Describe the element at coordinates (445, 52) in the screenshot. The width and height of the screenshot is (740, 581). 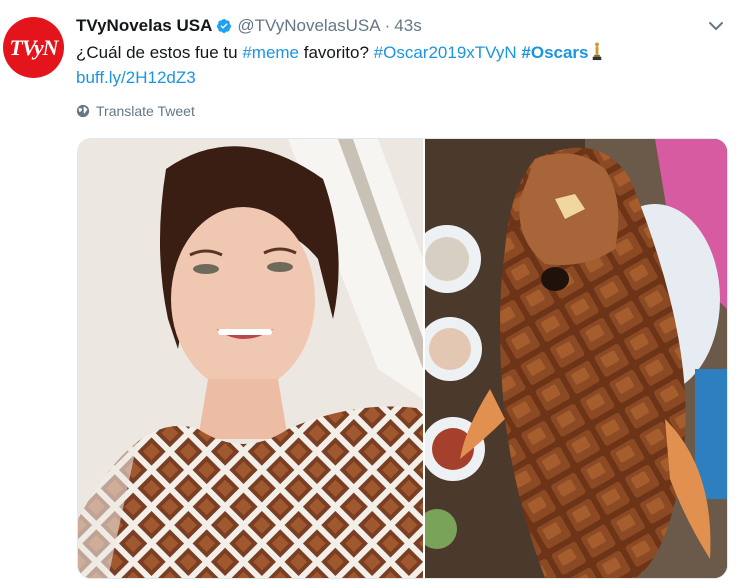
I see `hashtag-oscar2019xtvyn: #Oscar2019xTVyN` at that location.